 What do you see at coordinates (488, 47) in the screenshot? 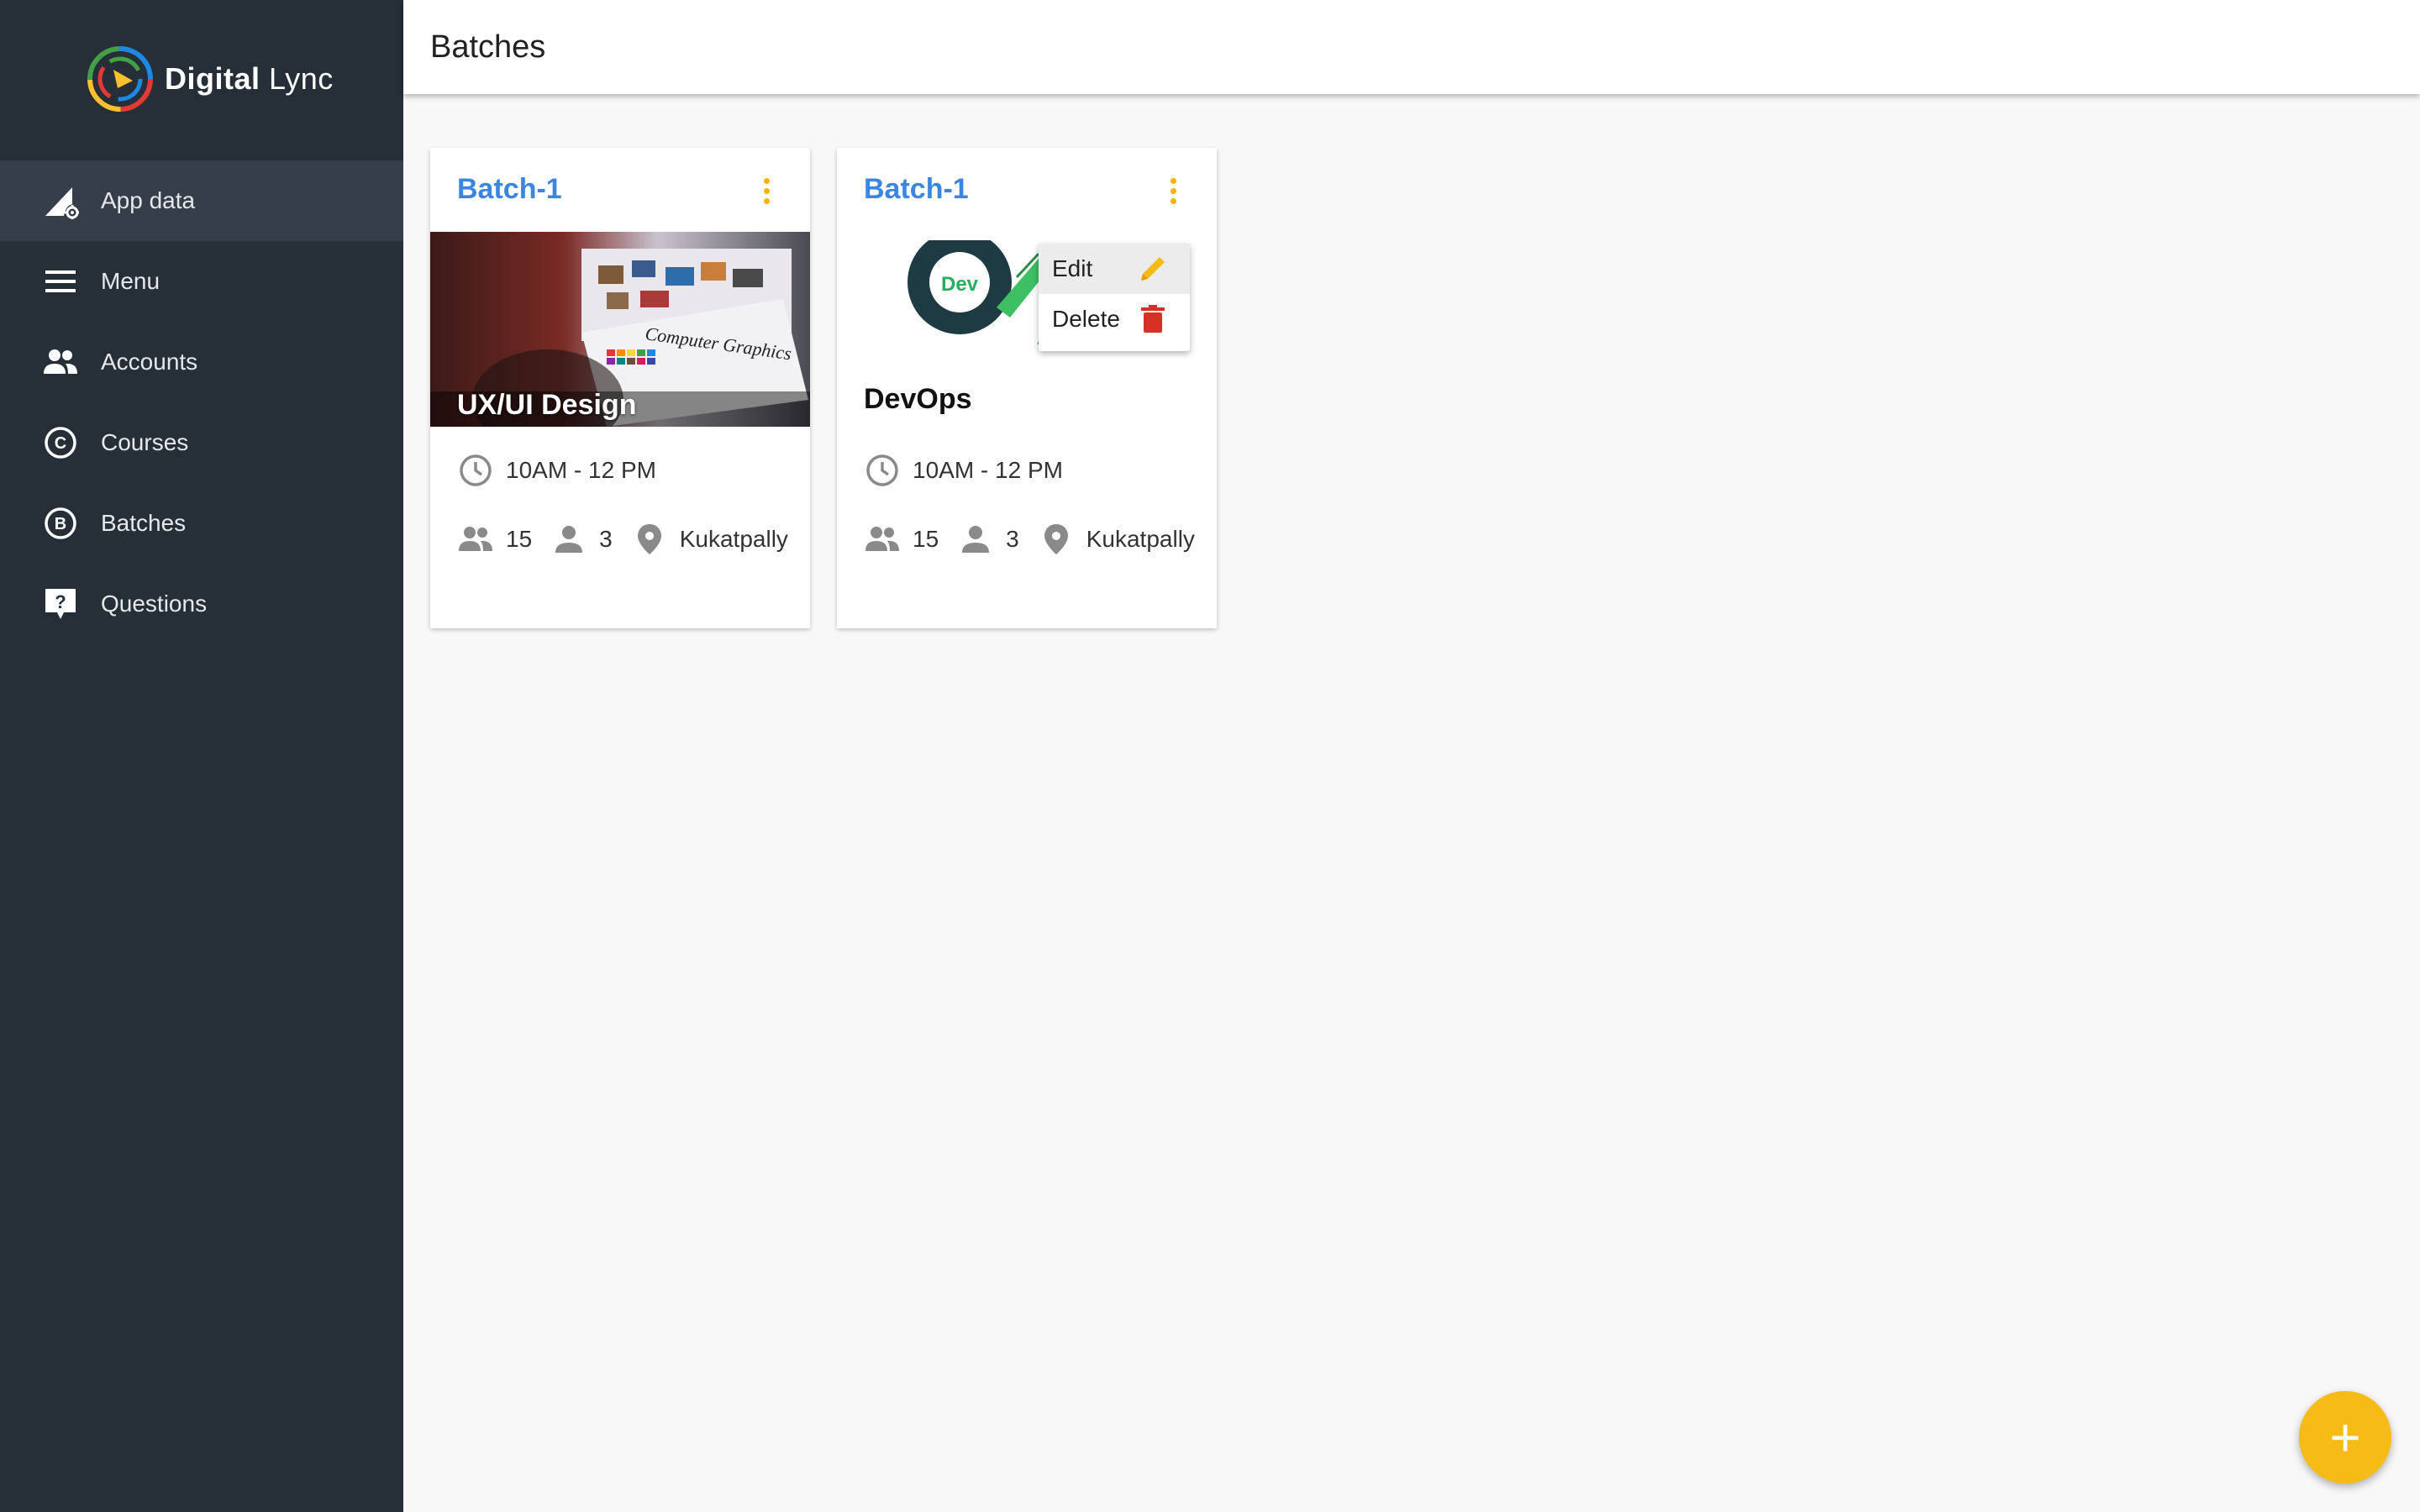
I see `page-title: Batches` at bounding box center [488, 47].